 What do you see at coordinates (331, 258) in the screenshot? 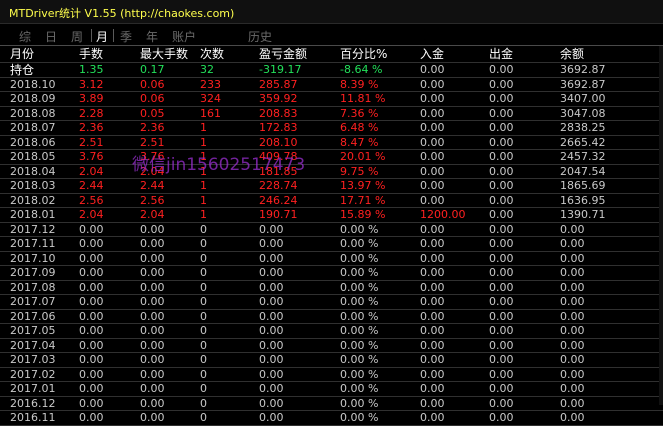
I see `table-row: 2017.10 0.00 0.00 0 0.00 0.00 % 0.00 0.00 0.00` at bounding box center [331, 258].